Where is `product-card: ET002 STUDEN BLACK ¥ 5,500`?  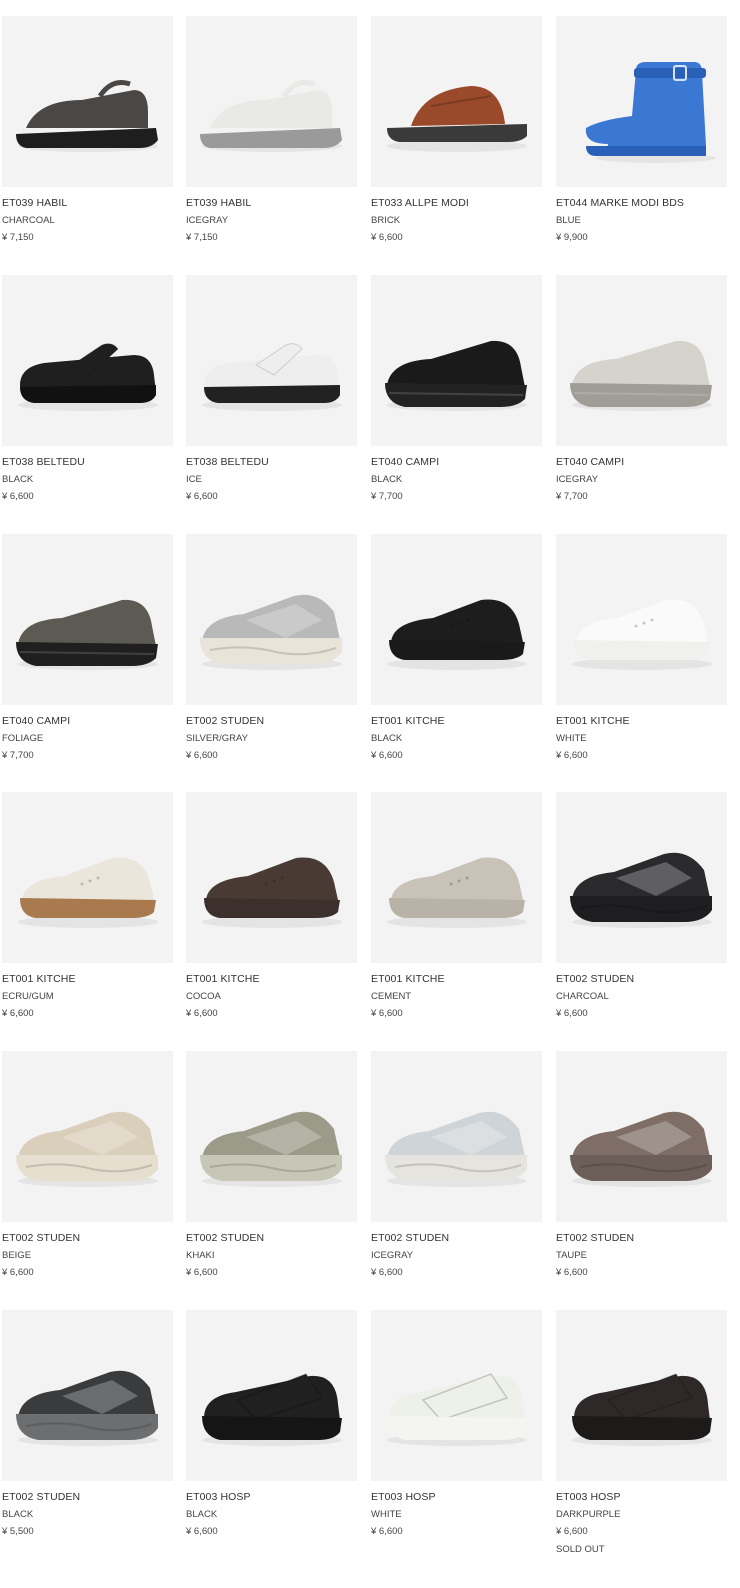
product-card: ET002 STUDEN BLACK ¥ 5,500 is located at coordinates (87, 1423).